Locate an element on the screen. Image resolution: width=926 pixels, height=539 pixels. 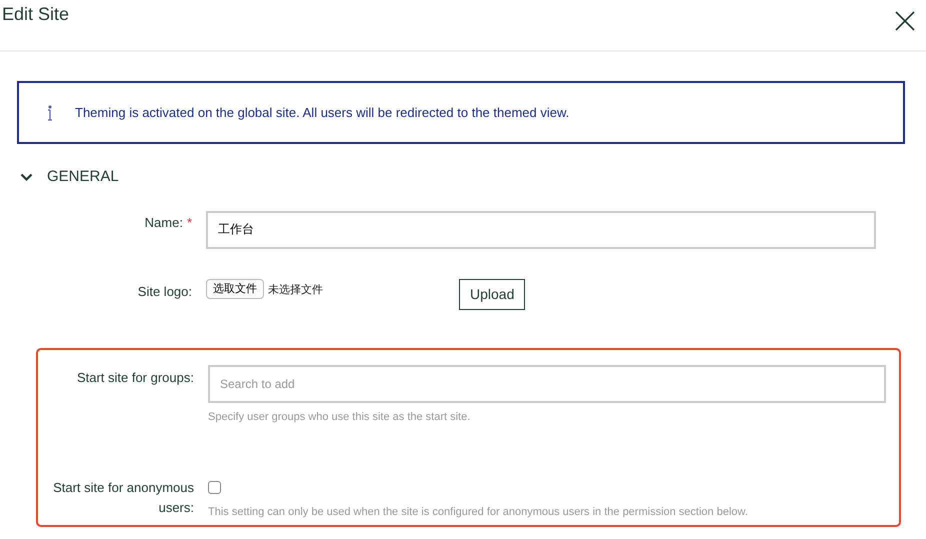
info-icon is located at coordinates (50, 112).